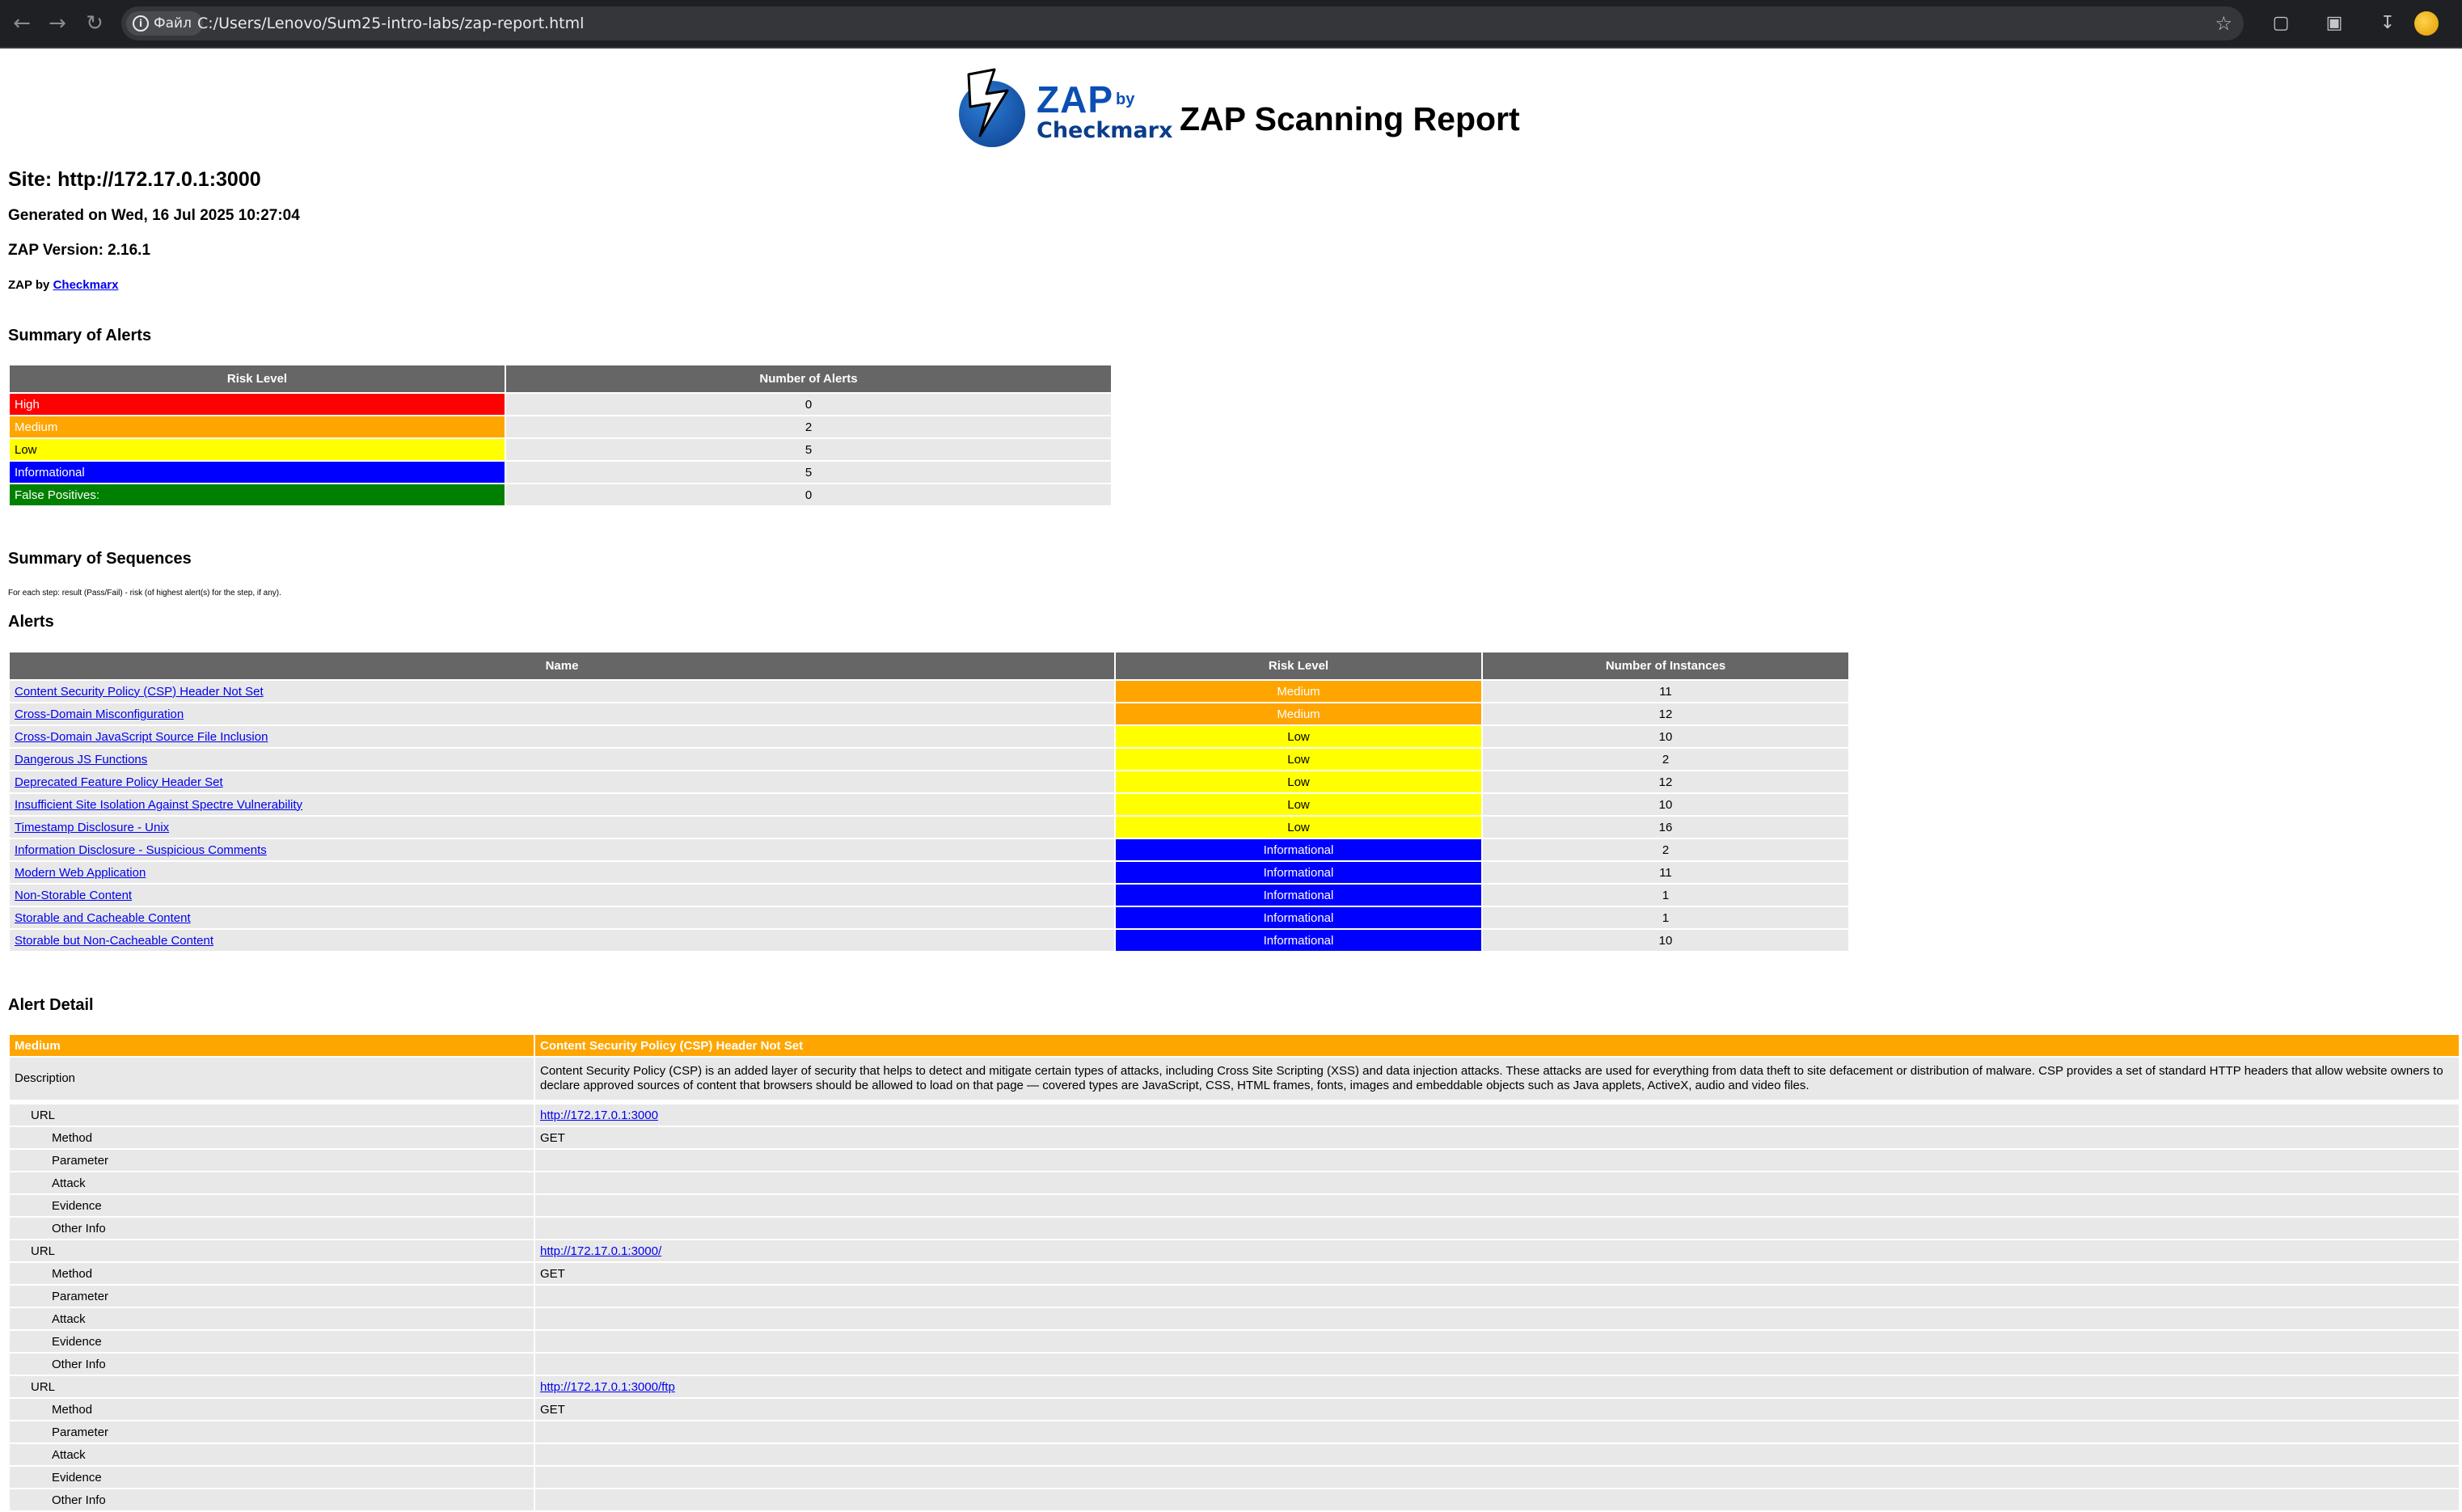 The image size is (2462, 1512). Describe the element at coordinates (257, 449) in the screenshot. I see `risk-level-cell: Low` at that location.